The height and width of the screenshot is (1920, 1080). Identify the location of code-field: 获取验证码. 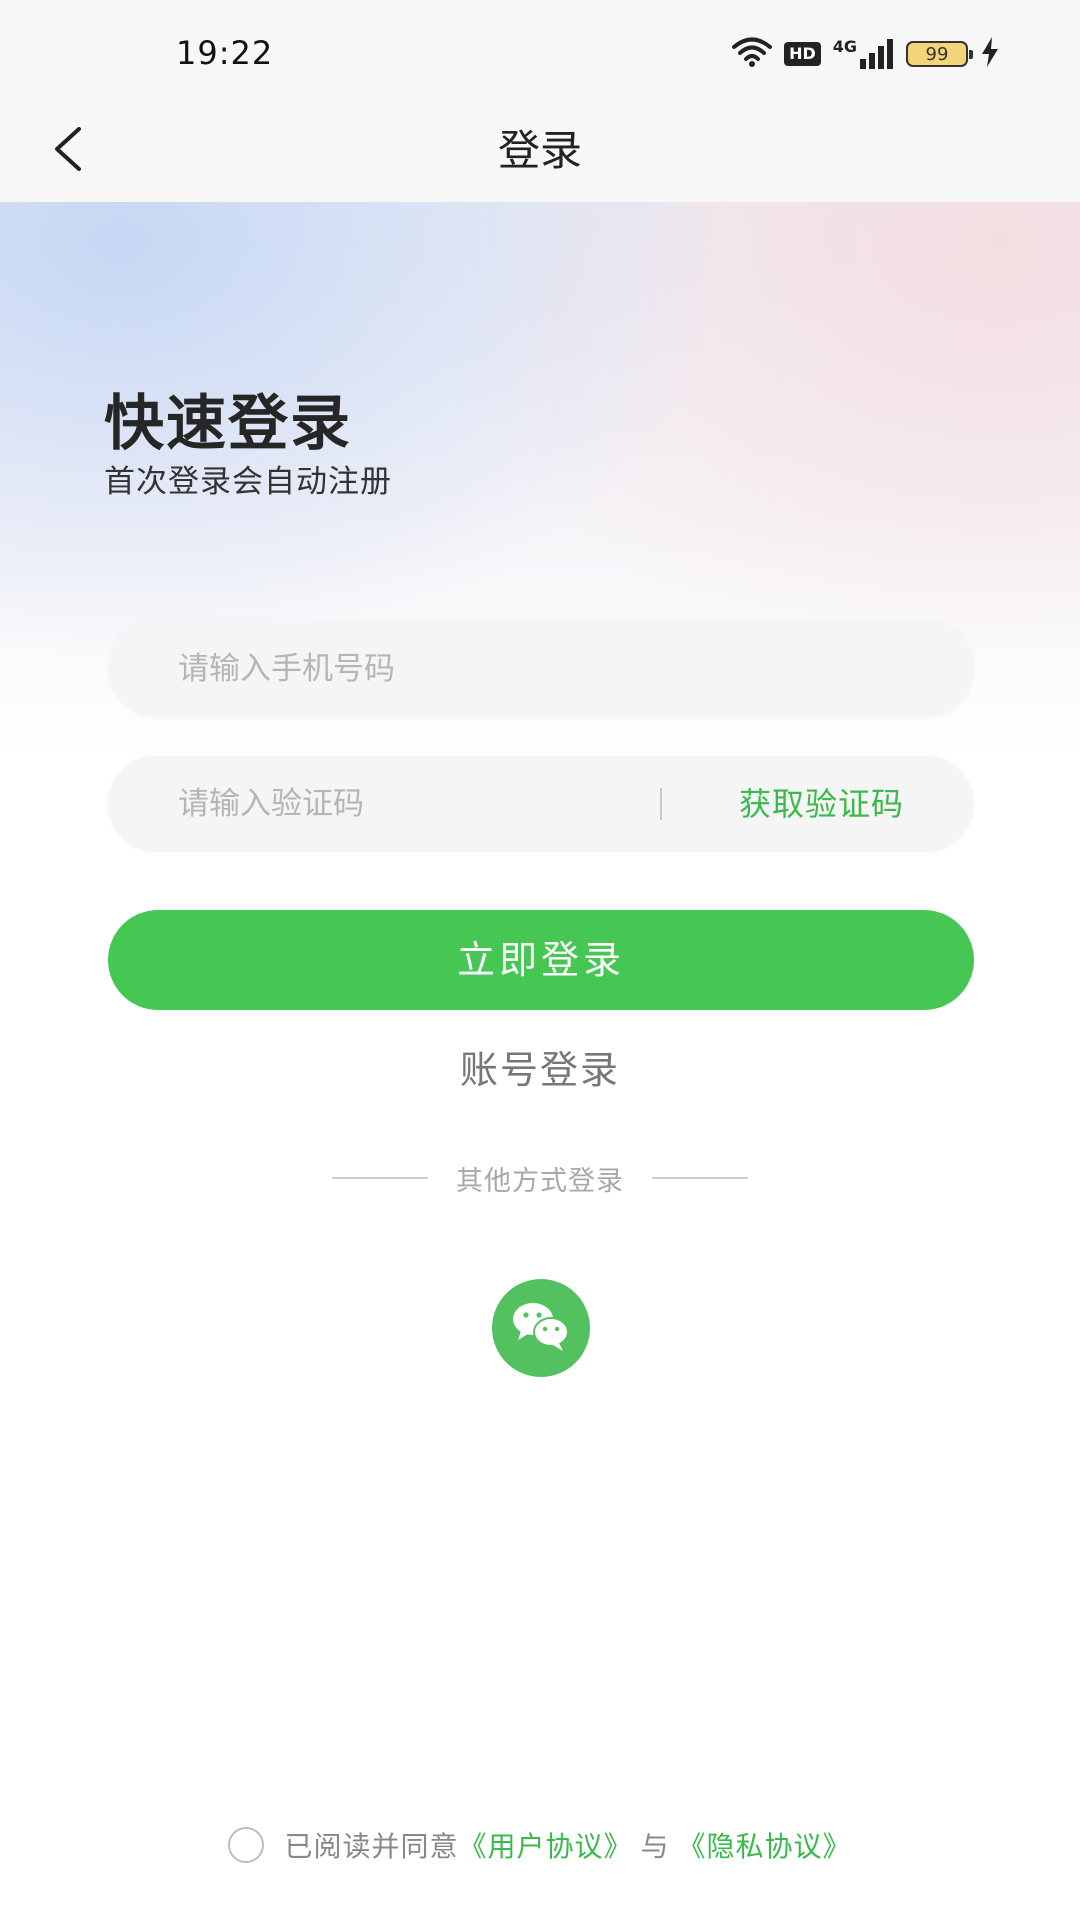
(541, 804).